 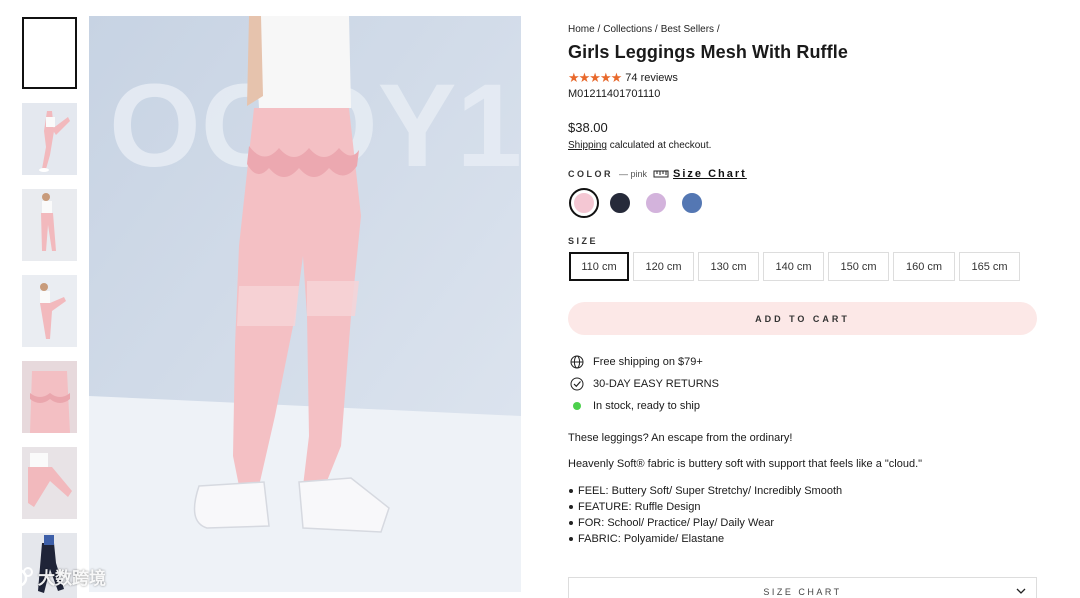 What do you see at coordinates (708, 52) in the screenshot?
I see `product-title: Girls Leggings Mesh With Ruffle` at bounding box center [708, 52].